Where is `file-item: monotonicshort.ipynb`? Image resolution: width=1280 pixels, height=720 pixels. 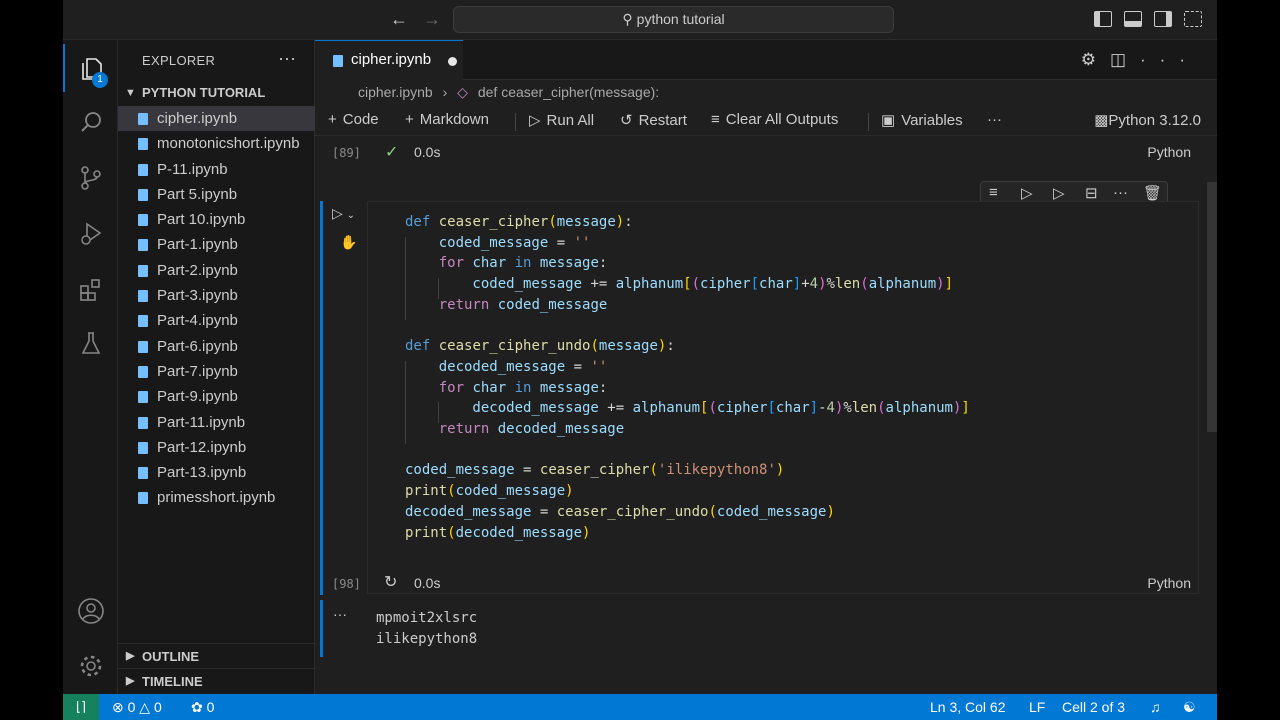
file-item: monotonicshort.ipynb is located at coordinates (216, 143).